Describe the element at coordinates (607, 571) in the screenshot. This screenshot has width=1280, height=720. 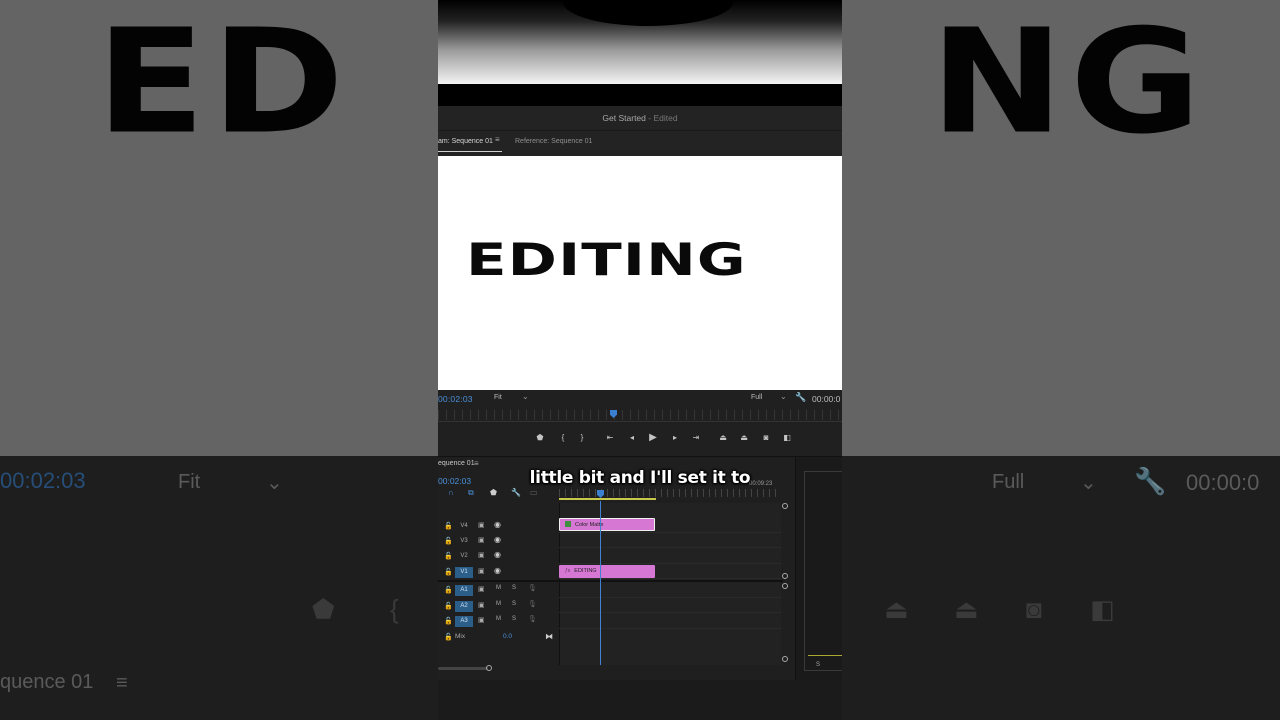
I see `clip-editing: ƒx EDITING` at that location.